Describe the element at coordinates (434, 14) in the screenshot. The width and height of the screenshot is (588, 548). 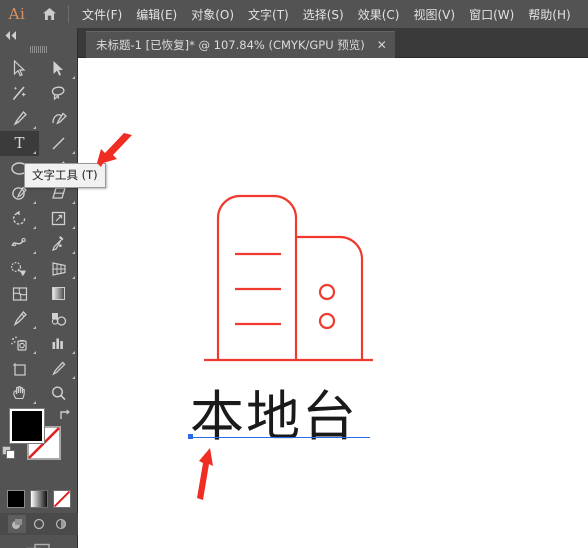
I see `menu-item-view: 视图(V)` at that location.